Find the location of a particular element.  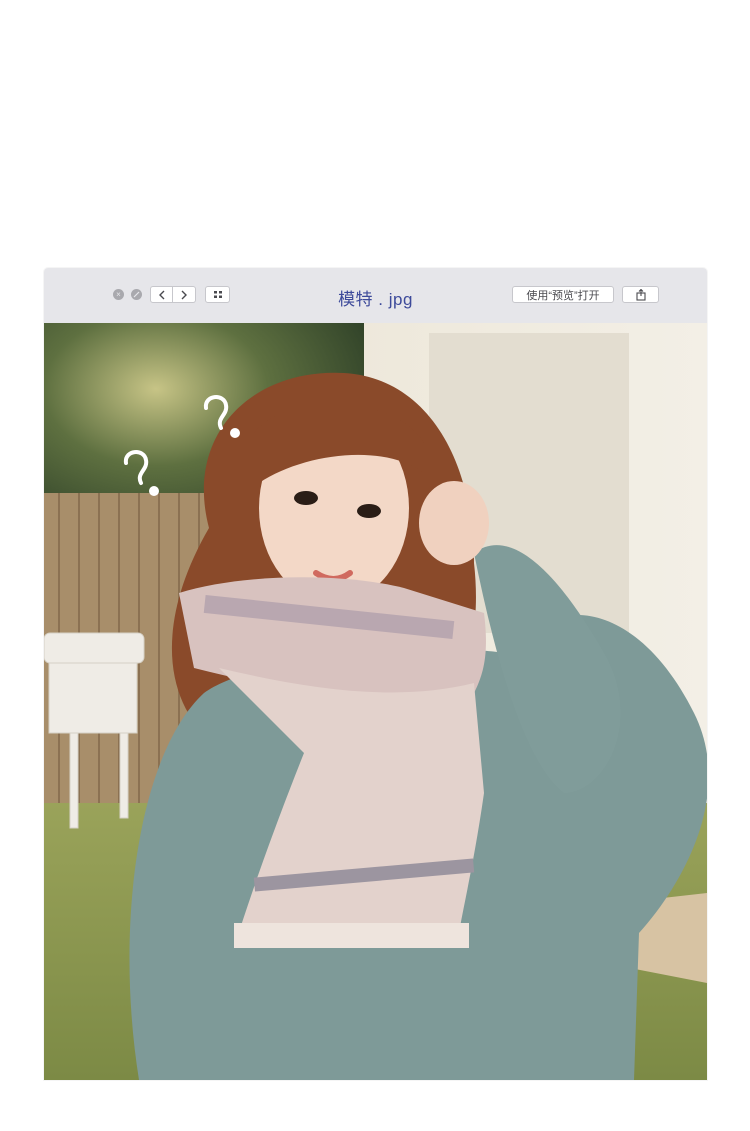

open-with-preview-button: 使用“预览”打开 is located at coordinates (563, 294).